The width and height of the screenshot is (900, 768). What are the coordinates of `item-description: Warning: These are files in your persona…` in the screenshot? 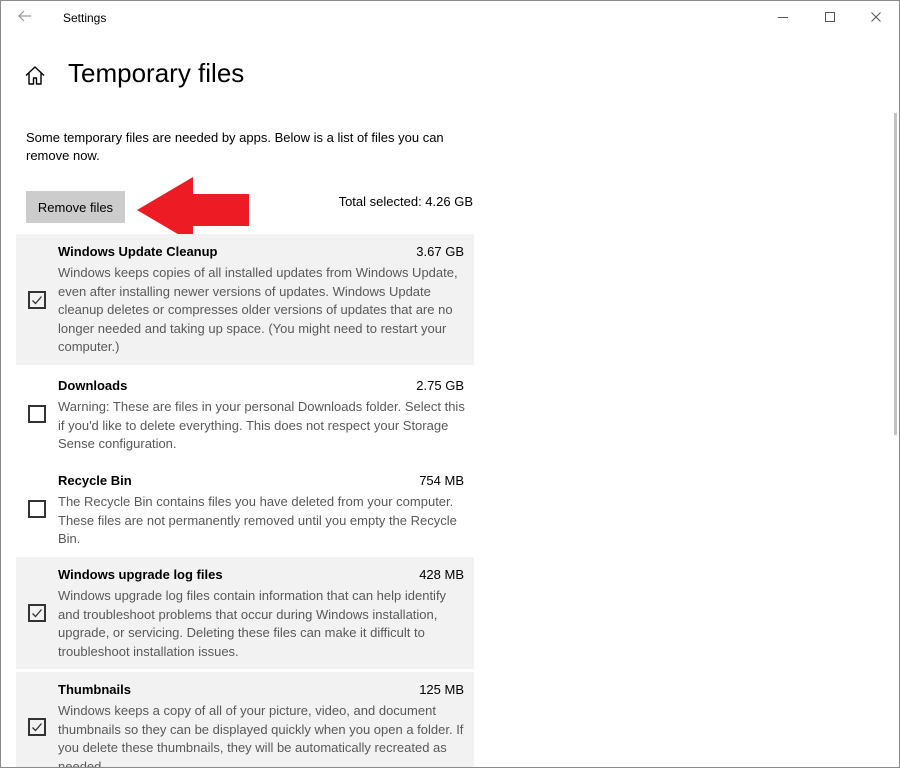 It's located at (261, 425).